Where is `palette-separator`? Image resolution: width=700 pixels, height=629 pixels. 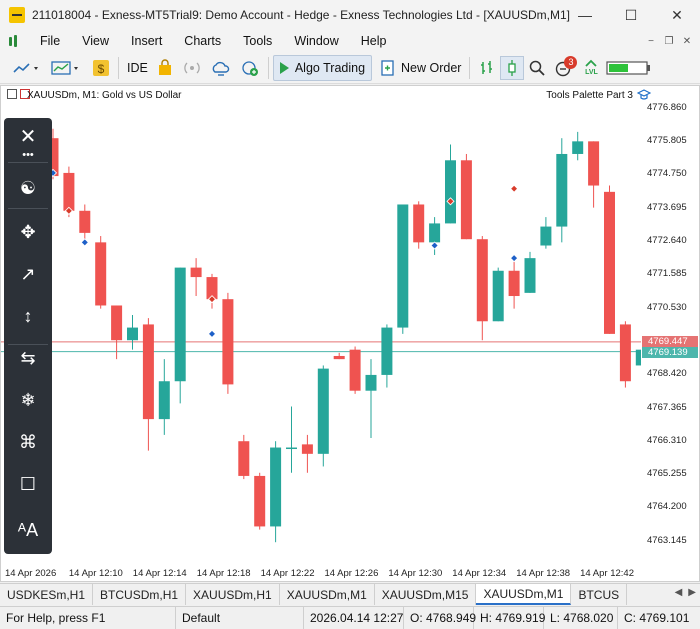
palette-separator is located at coordinates (28, 208).